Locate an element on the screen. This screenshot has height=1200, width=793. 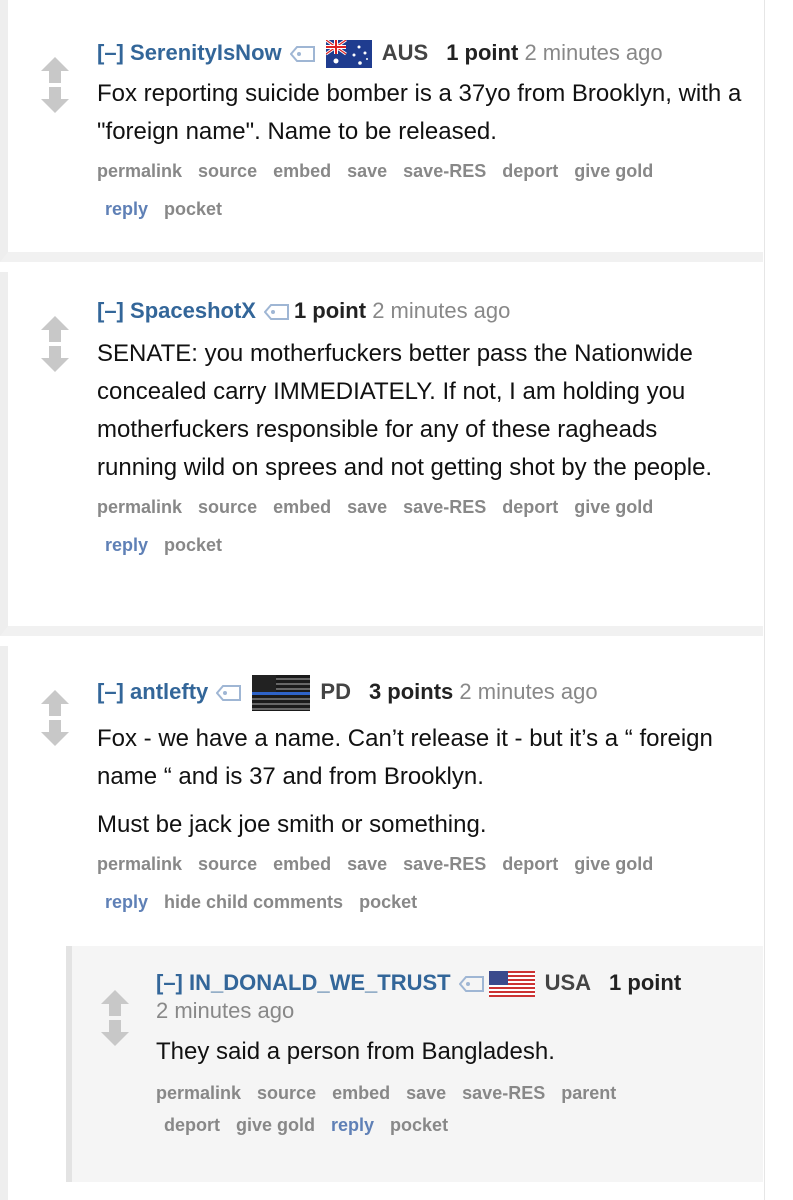
buttons-row-1: permalink source embed save save-RES parent is located at coordinates (454, 1093).